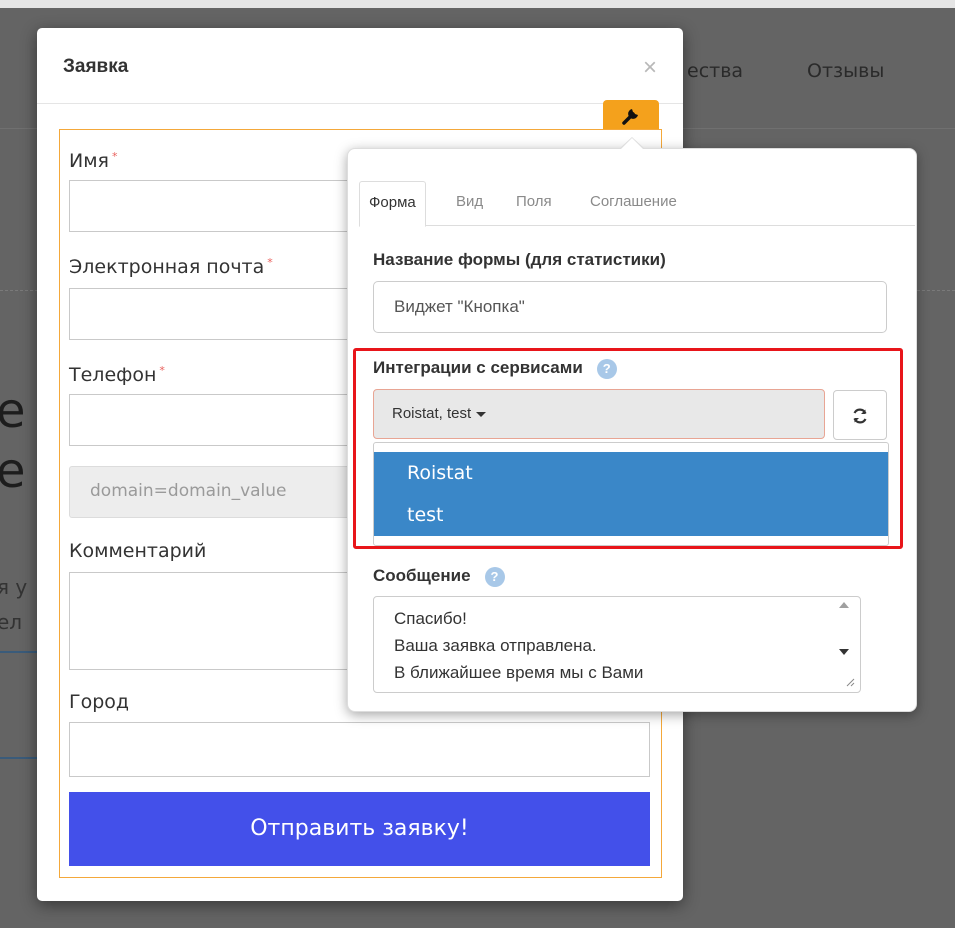 This screenshot has width=955, height=928. I want to click on resize-grip-icon, so click(850, 682).